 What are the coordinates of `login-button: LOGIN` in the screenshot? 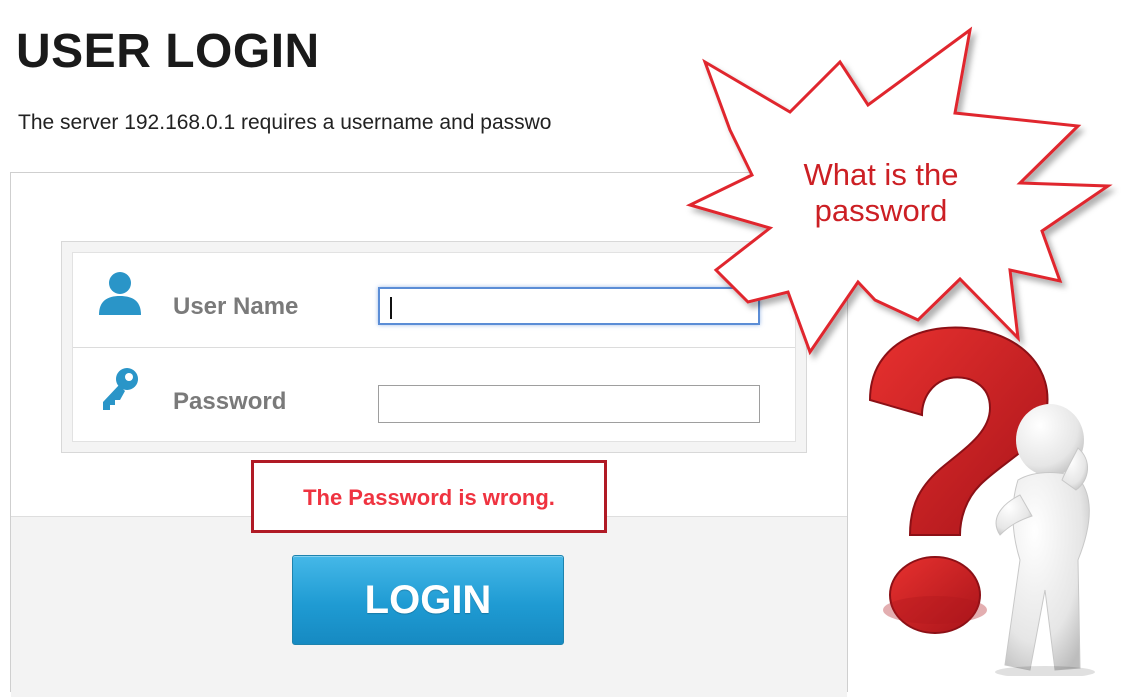 It's located at (428, 600).